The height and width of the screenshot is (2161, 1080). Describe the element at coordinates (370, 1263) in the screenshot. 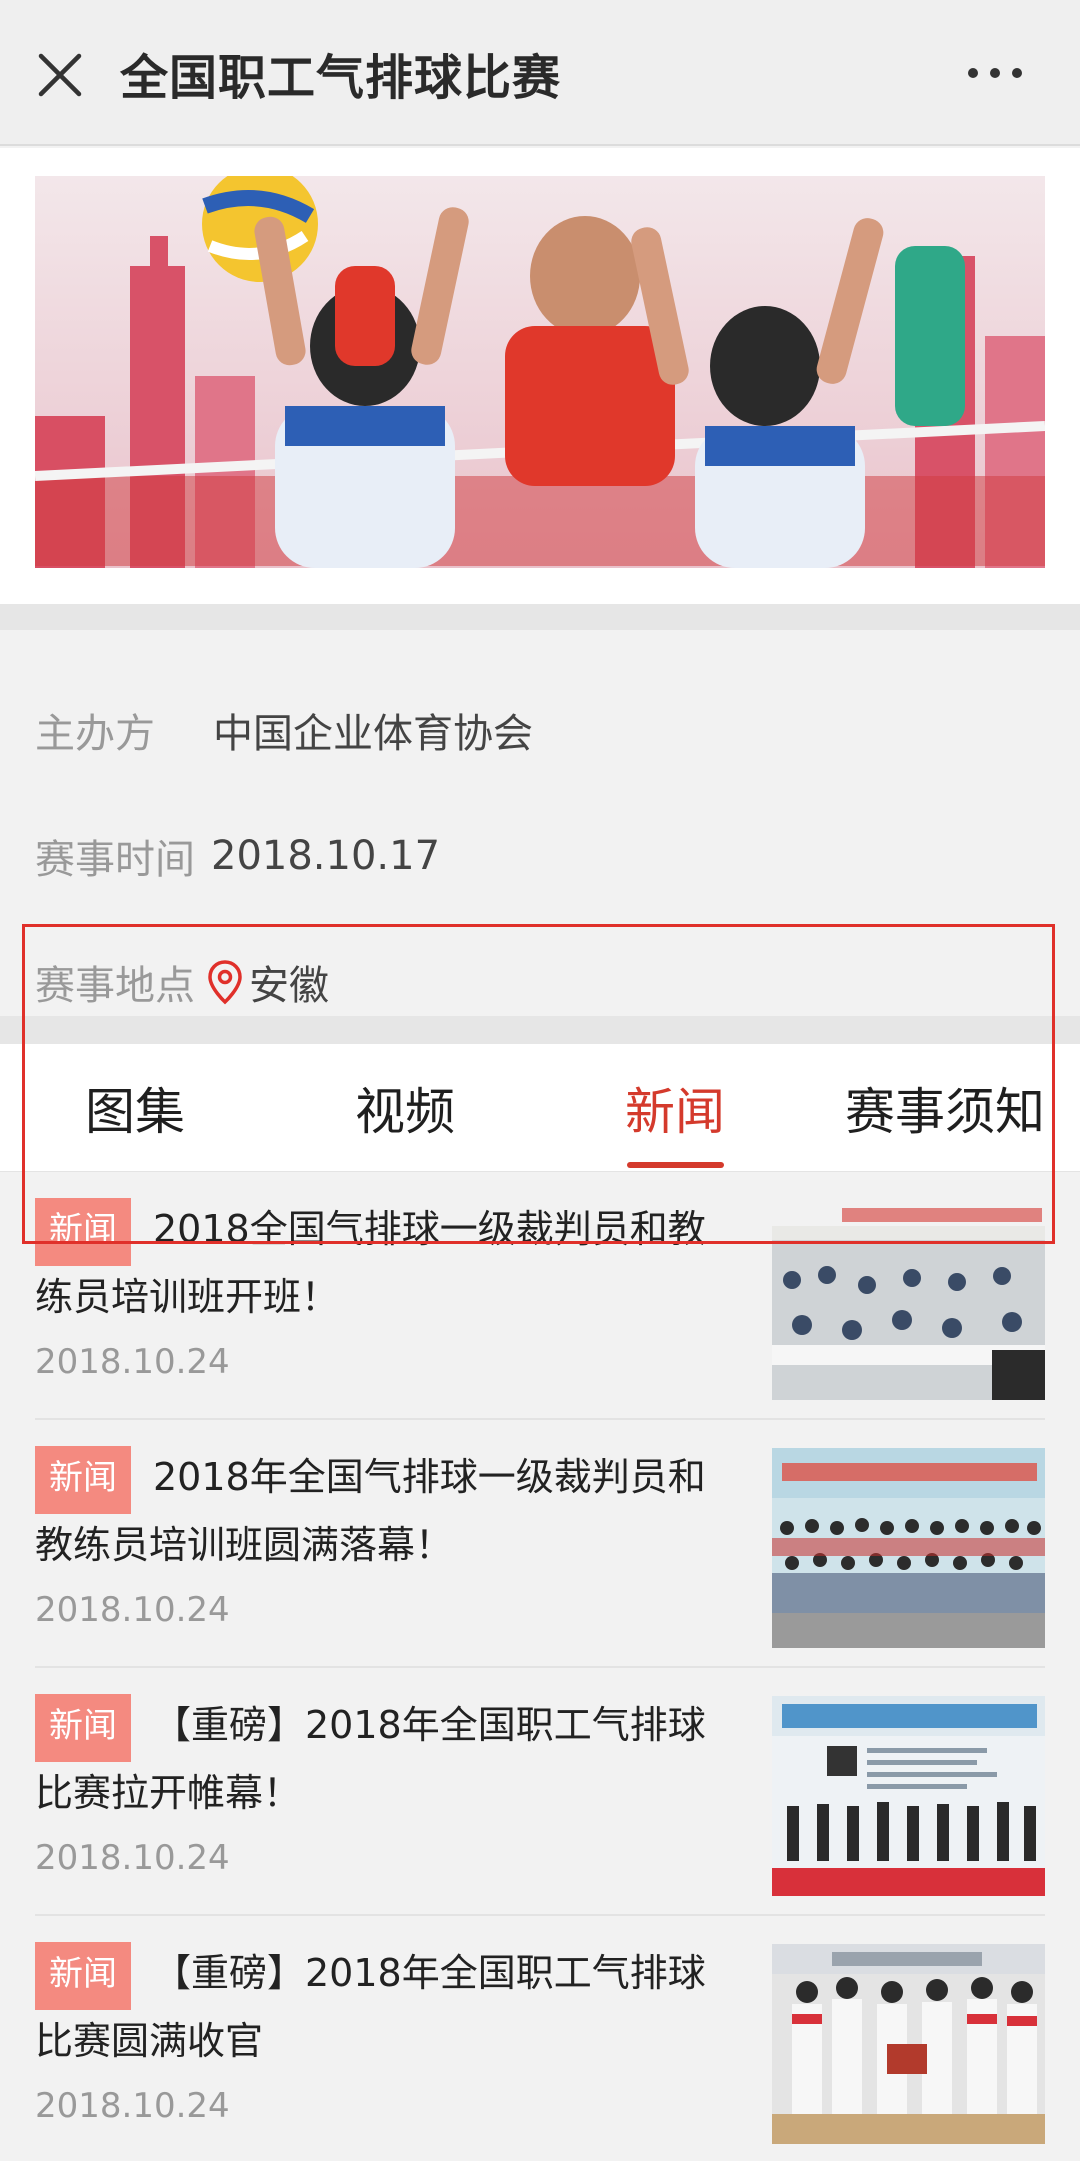

I see `news-title: 2018全国气排球一级裁判员和教练员培训班开班！` at that location.